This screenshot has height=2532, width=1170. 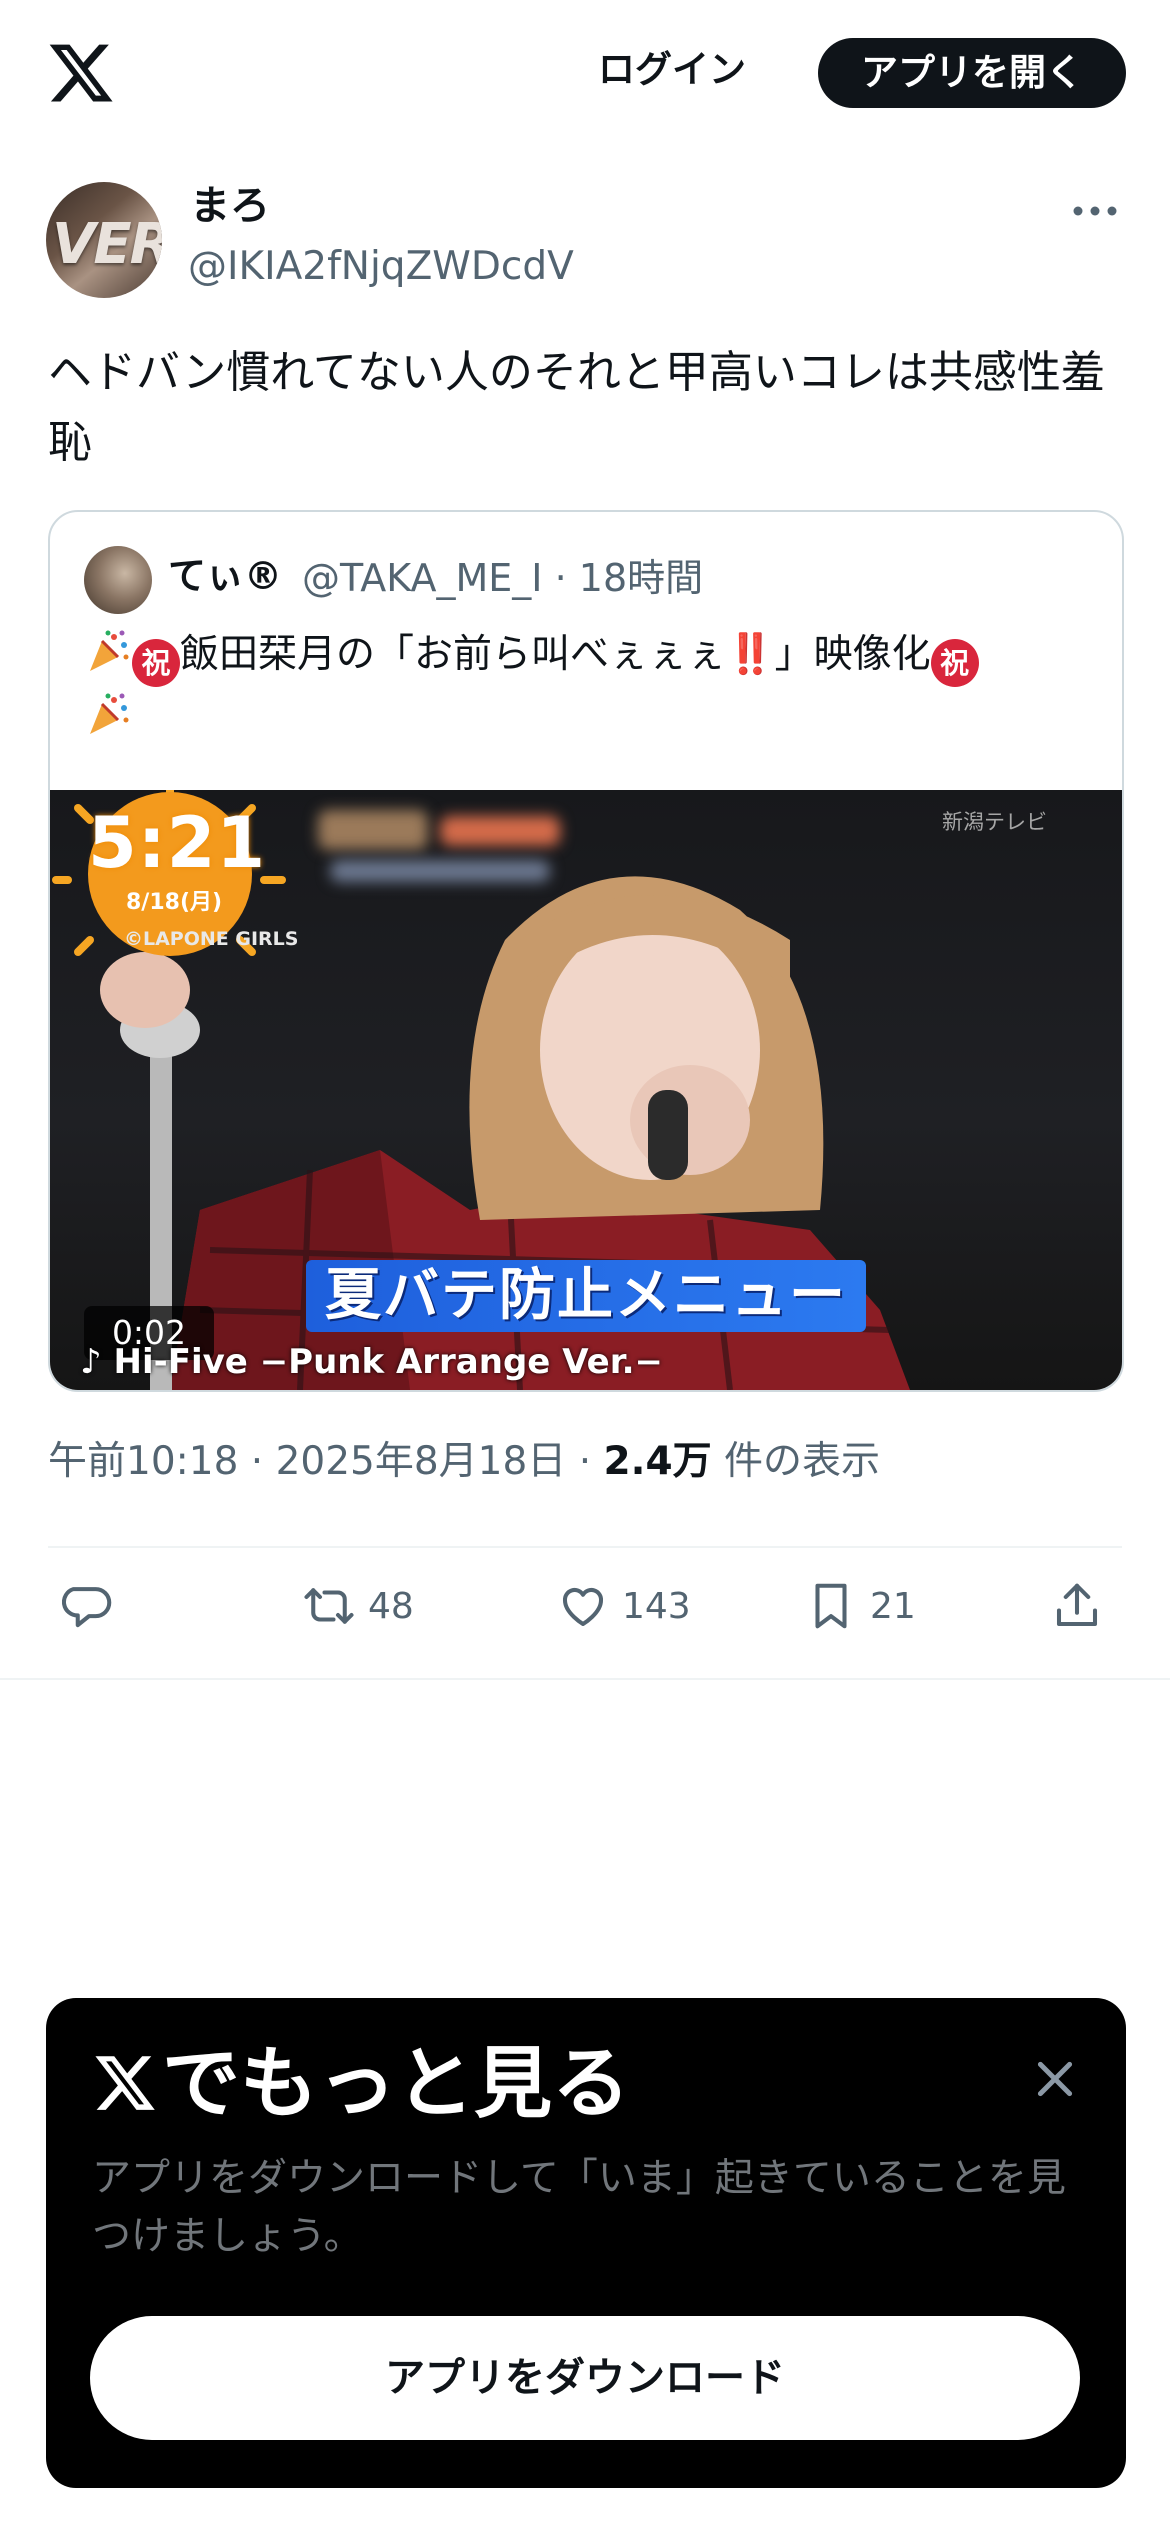 What do you see at coordinates (893, 1606) in the screenshot?
I see `bookmark-count: 21` at bounding box center [893, 1606].